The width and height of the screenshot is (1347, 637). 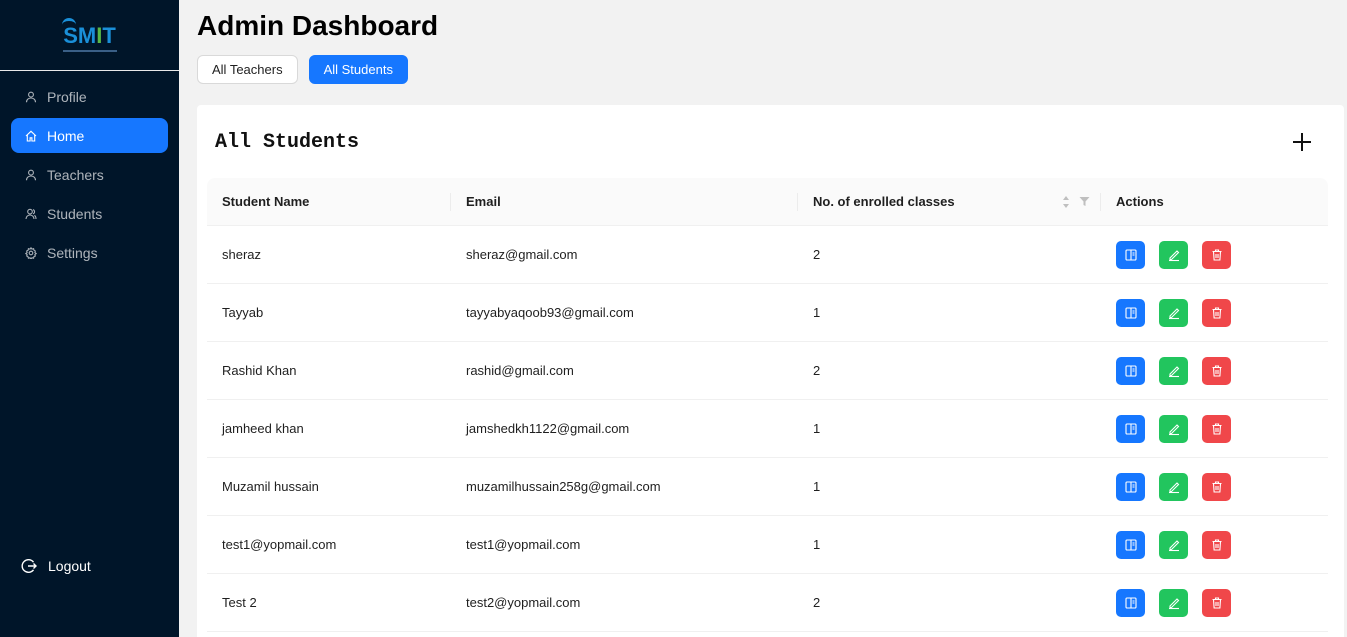 What do you see at coordinates (884, 201) in the screenshot?
I see `column-header-label: No. of enrolled classes` at bounding box center [884, 201].